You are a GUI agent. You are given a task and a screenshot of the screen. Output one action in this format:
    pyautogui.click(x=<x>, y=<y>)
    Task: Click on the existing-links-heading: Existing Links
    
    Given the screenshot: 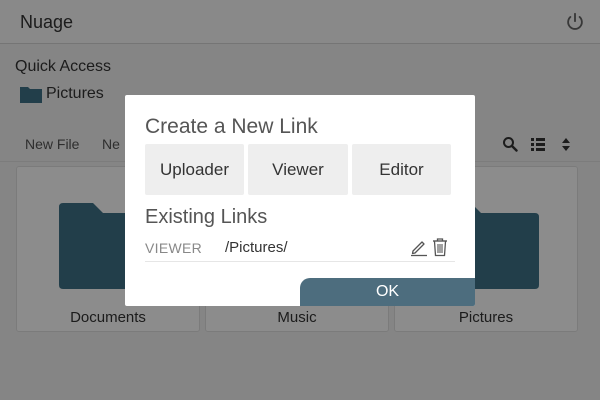 What is the action you would take?
    pyautogui.click(x=206, y=217)
    